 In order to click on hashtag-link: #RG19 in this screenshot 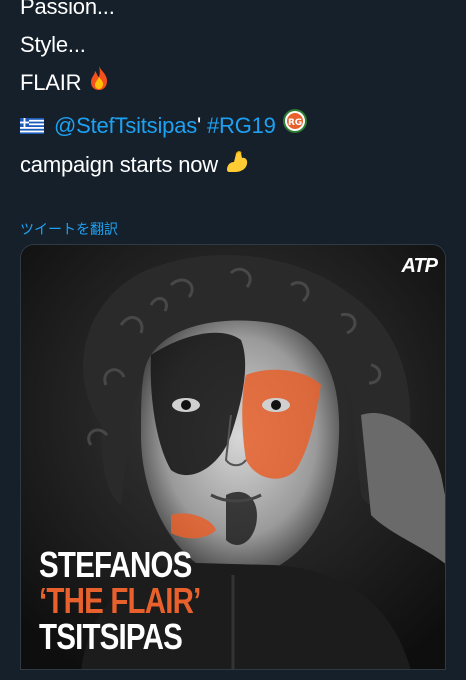, I will do `click(241, 125)`.